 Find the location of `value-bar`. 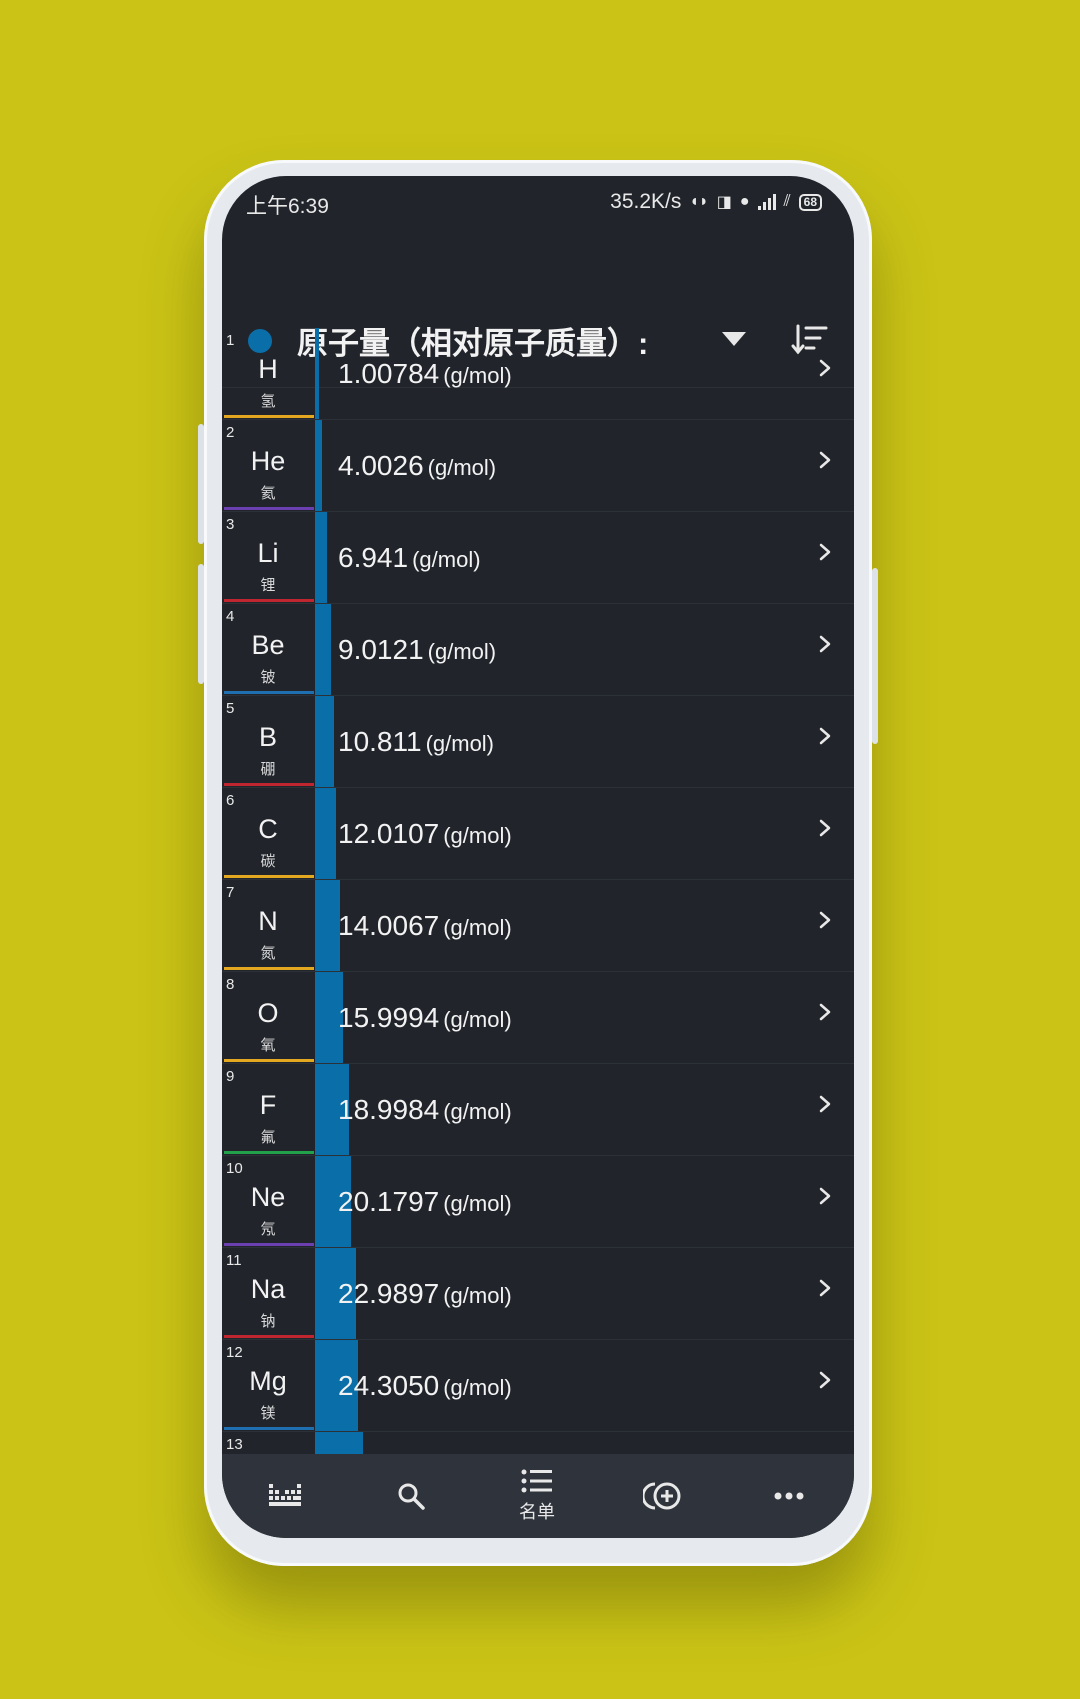

value-bar is located at coordinates (321, 557).